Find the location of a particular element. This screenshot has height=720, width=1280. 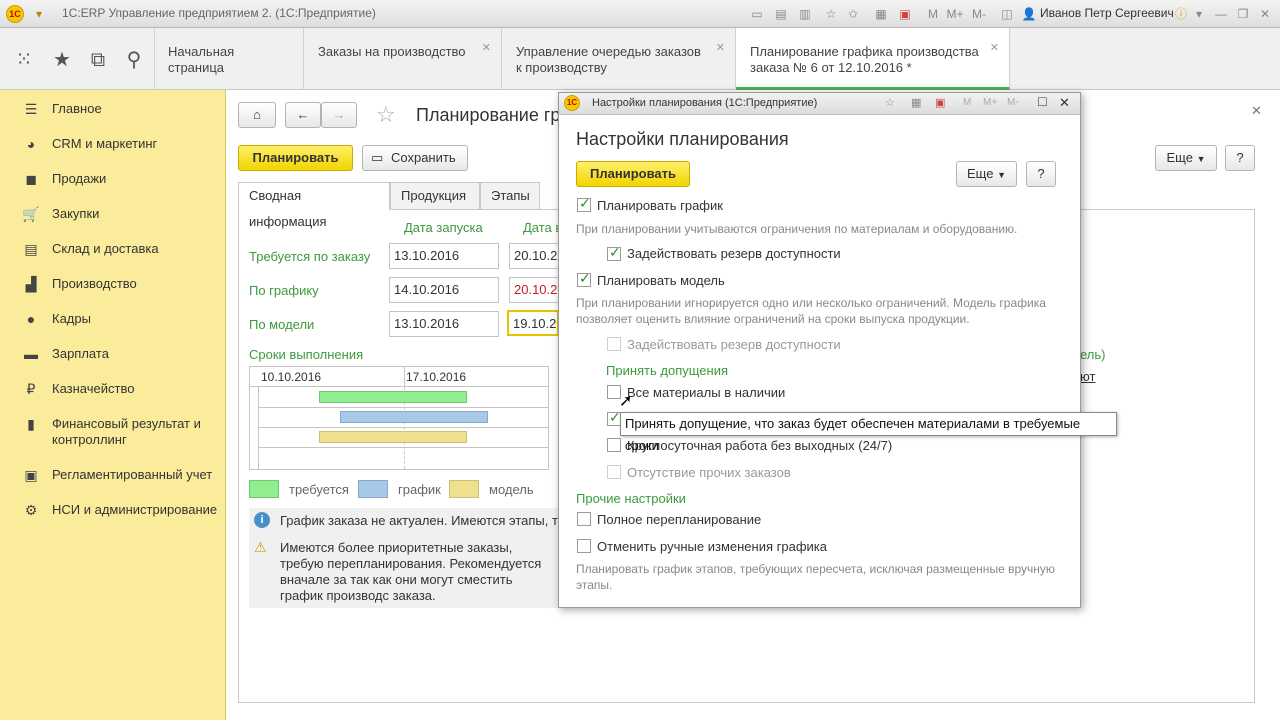

factory-icon: ▟ is located at coordinates (31, 284).